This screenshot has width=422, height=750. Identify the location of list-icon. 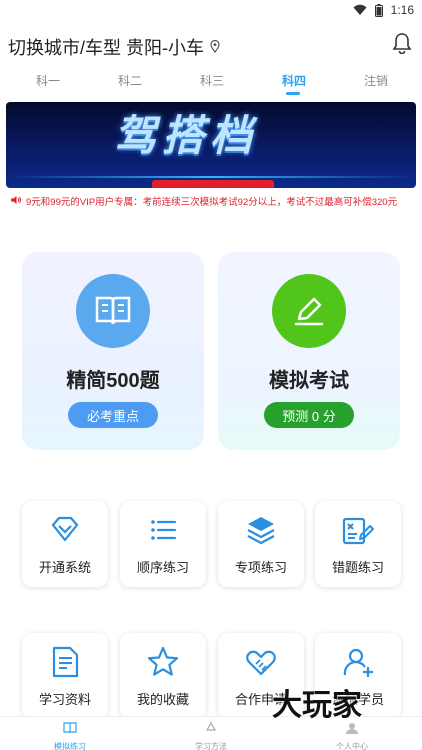
(163, 530).